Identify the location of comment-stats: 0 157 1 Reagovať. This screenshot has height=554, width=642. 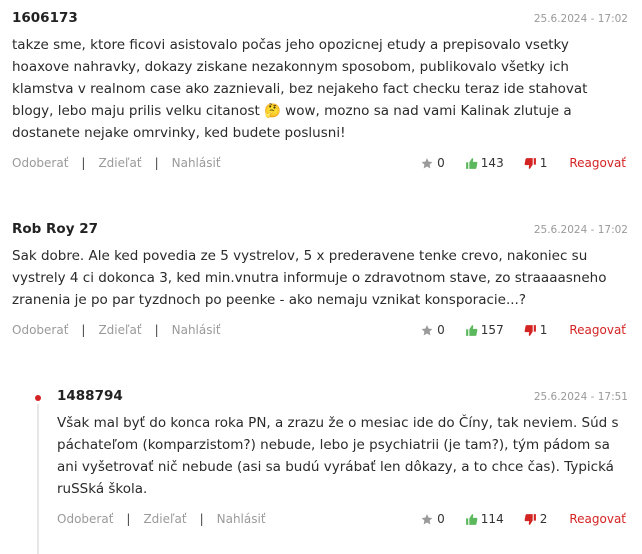
(513, 330).